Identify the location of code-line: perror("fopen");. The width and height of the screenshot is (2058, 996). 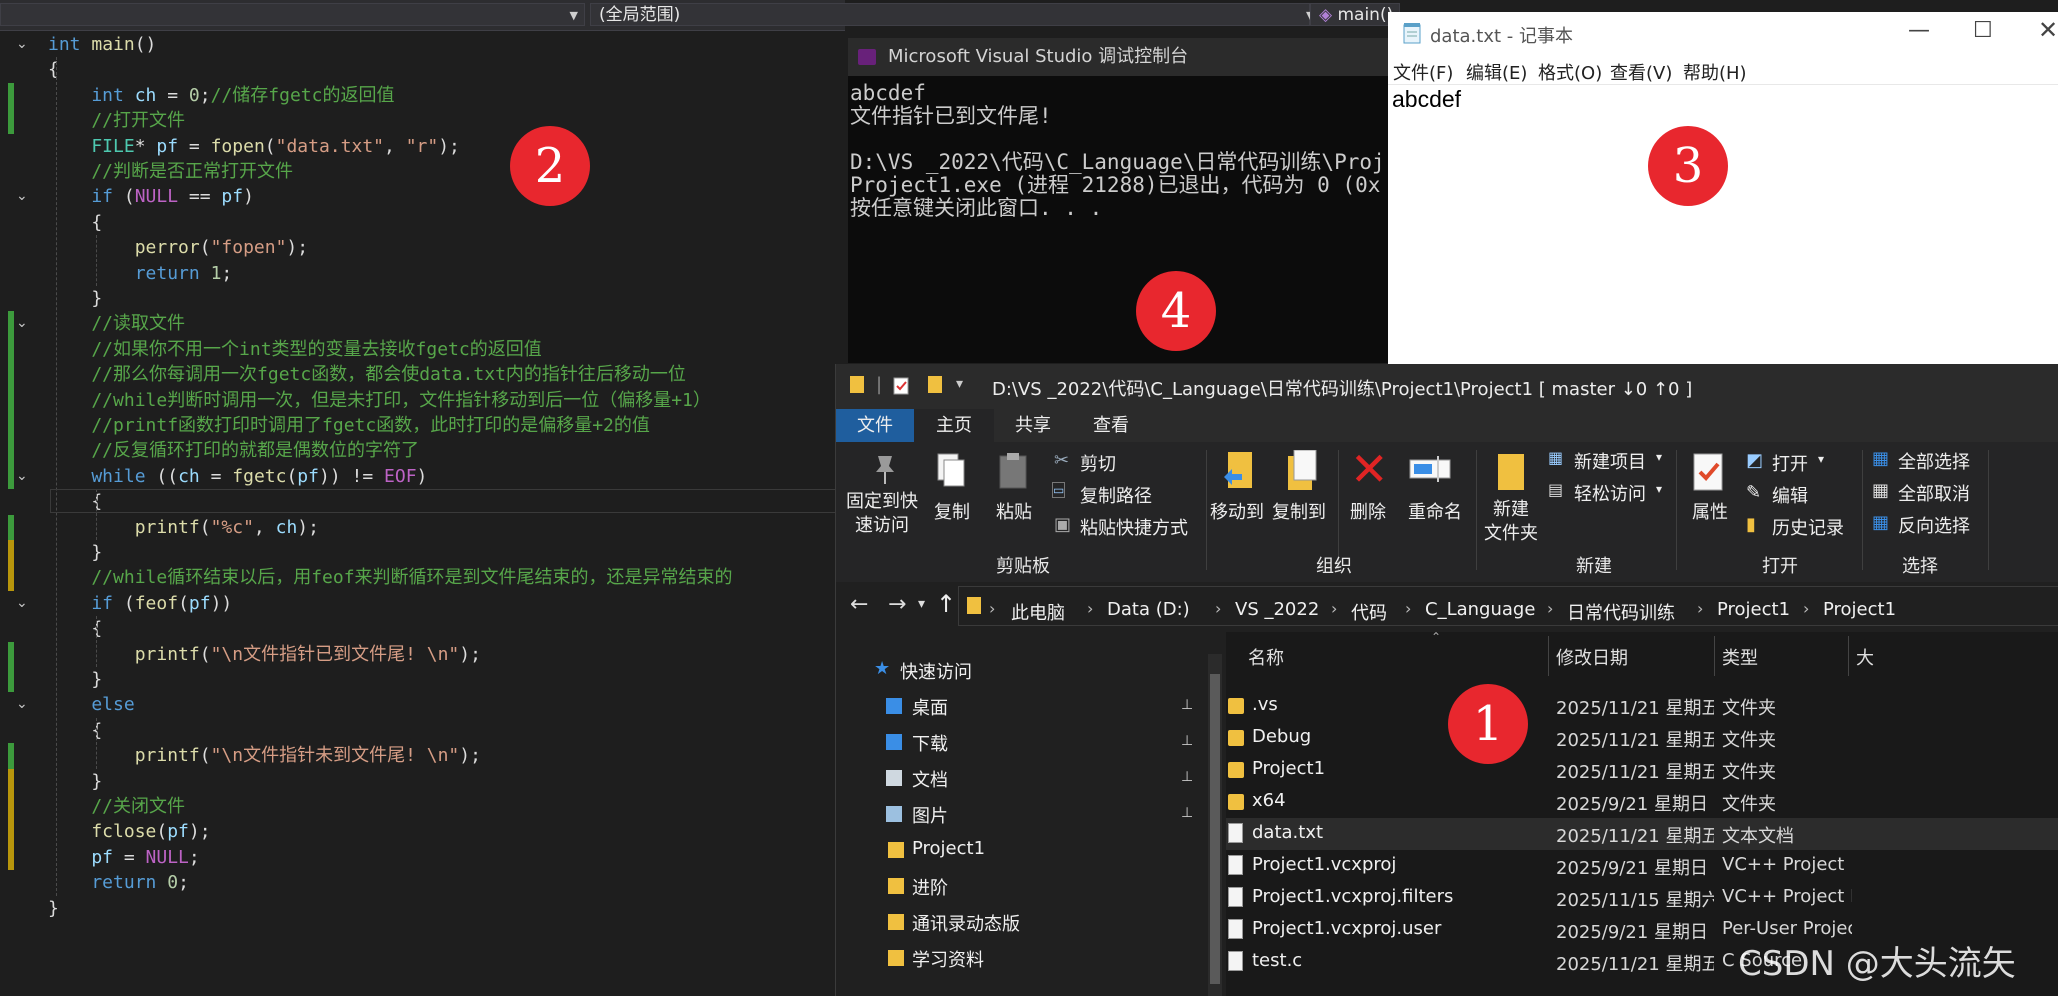
(178, 247).